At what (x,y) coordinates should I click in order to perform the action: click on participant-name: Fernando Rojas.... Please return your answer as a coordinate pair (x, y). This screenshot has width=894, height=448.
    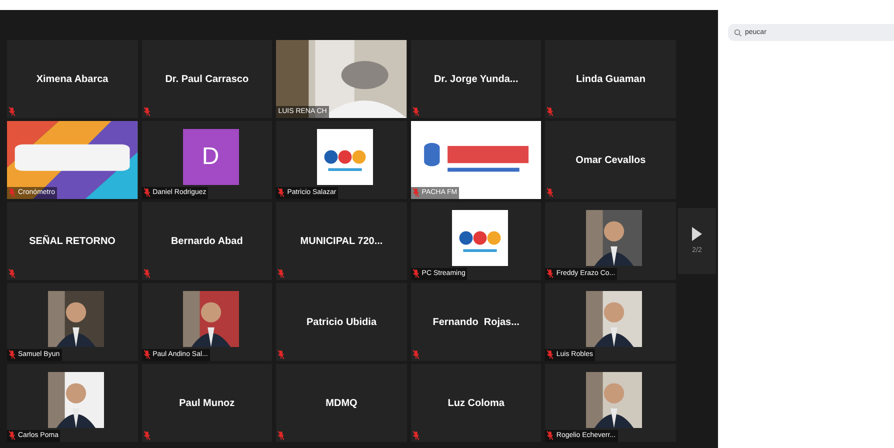
    Looking at the image, I should click on (476, 323).